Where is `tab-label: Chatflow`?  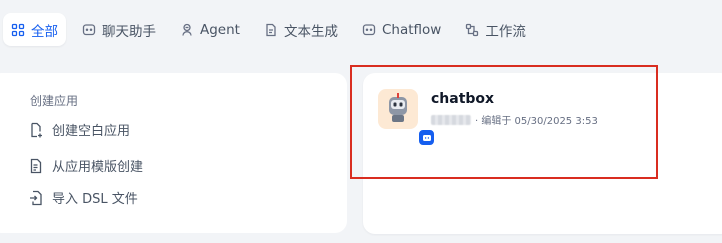
tab-label: Chatflow is located at coordinates (411, 29).